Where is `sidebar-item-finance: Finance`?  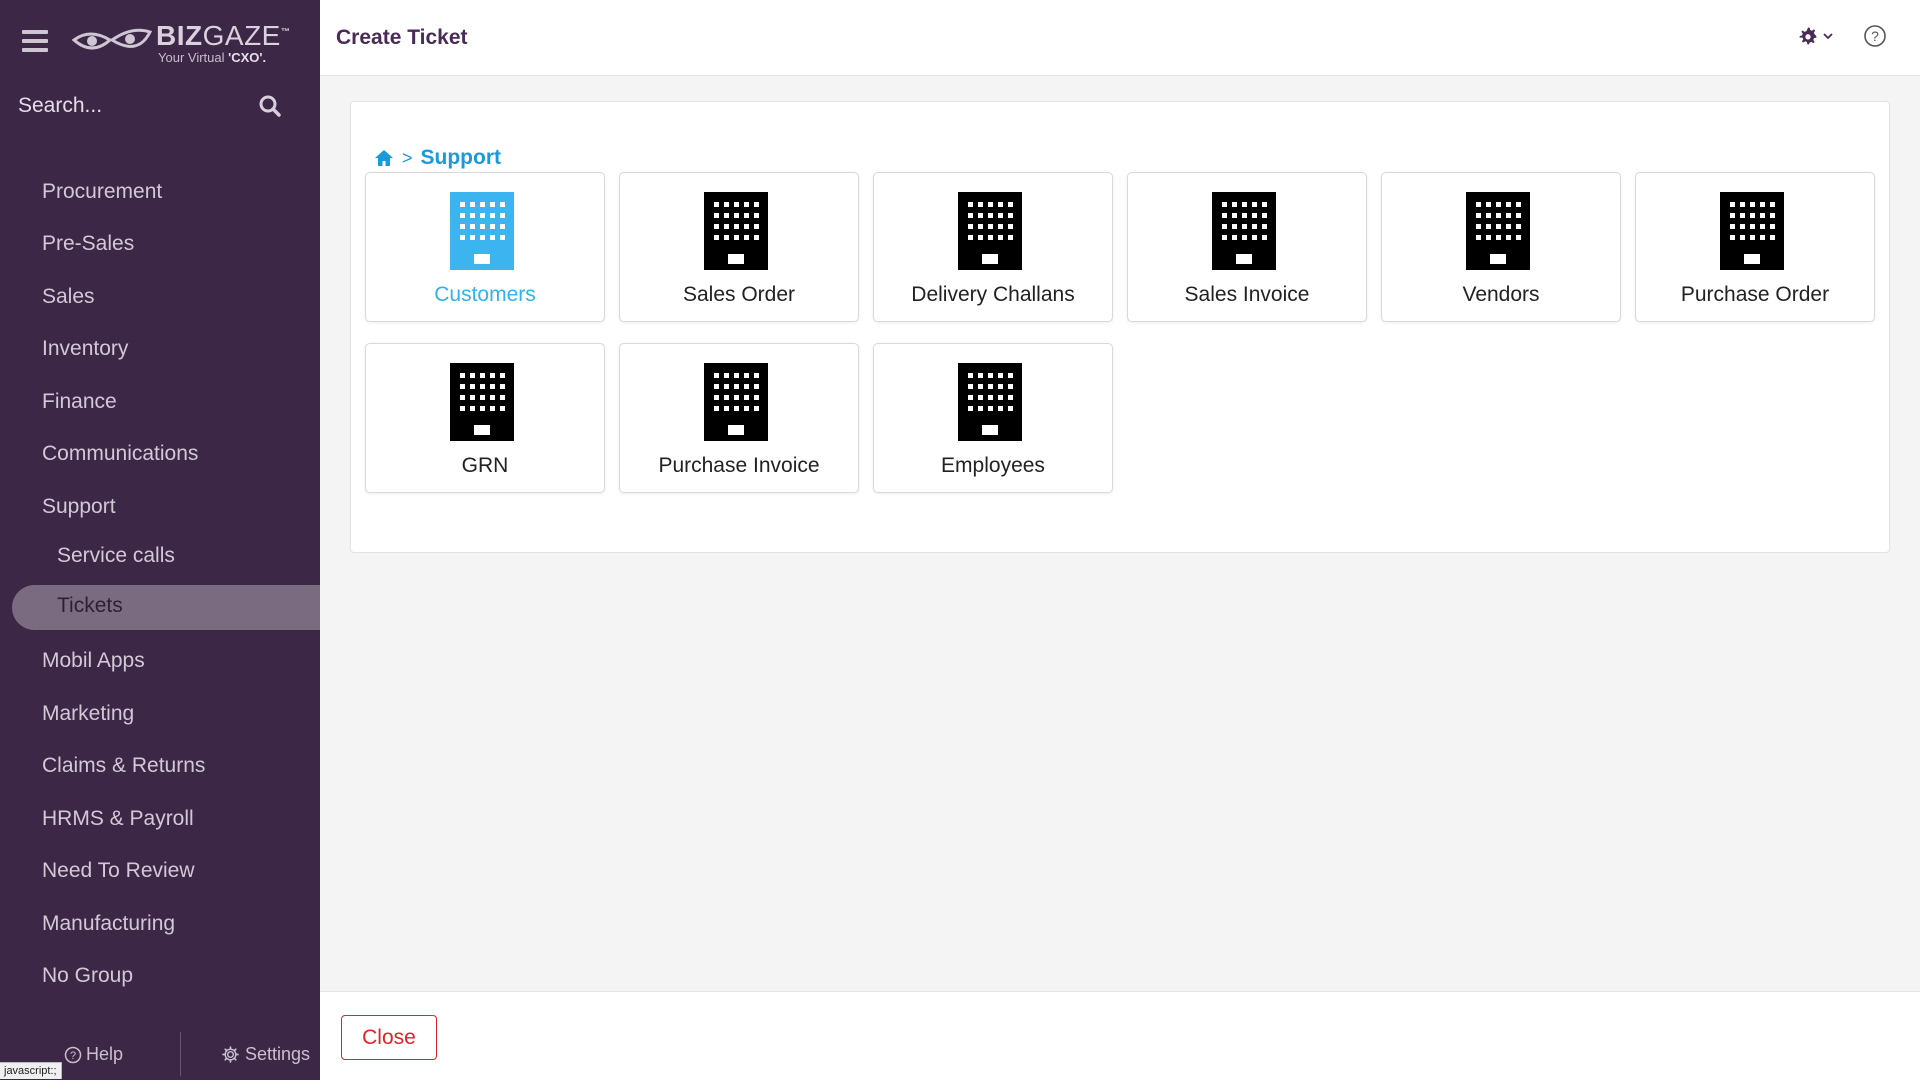
sidebar-item-finance: Finance is located at coordinates (79, 402).